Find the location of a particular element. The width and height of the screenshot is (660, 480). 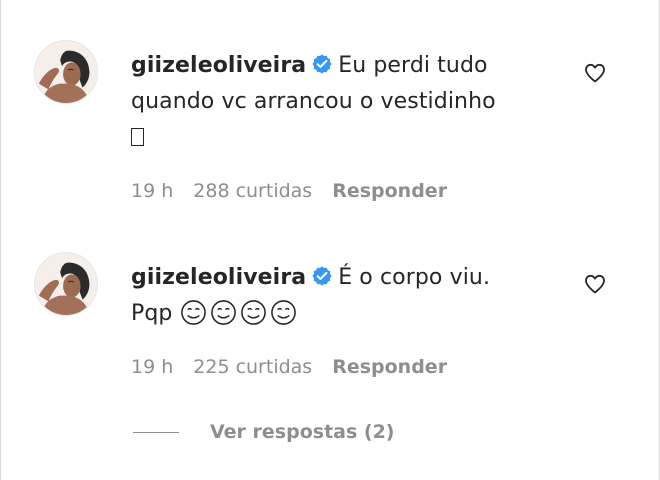

like-count: 225 curtidas is located at coordinates (252, 367).